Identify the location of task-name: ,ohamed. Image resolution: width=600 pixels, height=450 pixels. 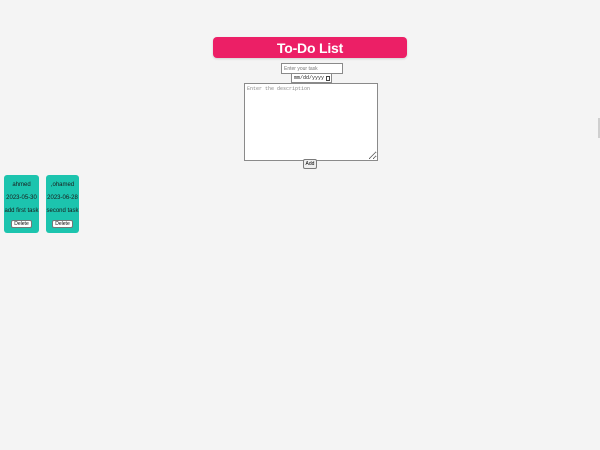
(62, 185).